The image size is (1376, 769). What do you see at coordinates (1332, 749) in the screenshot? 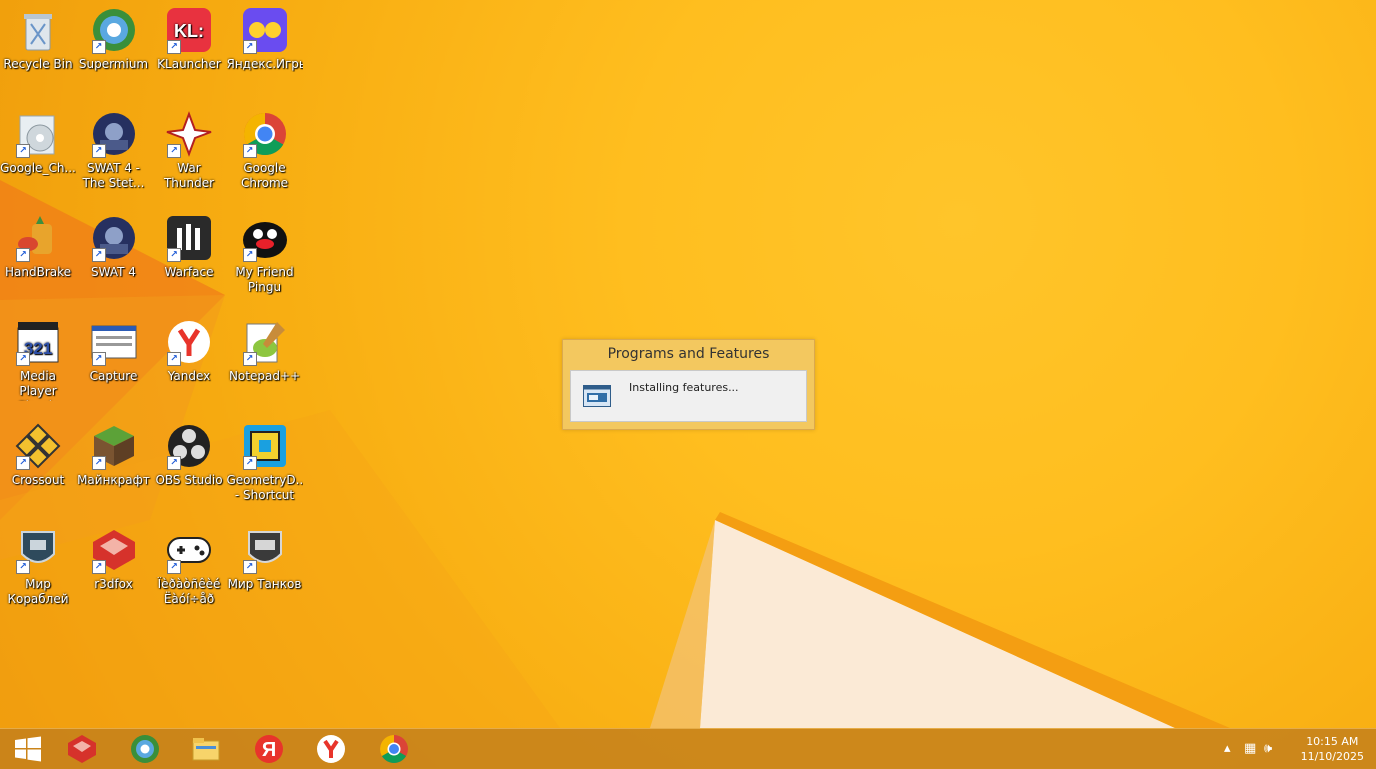
I see `clock: 10:15 AM 11/10/2025` at bounding box center [1332, 749].